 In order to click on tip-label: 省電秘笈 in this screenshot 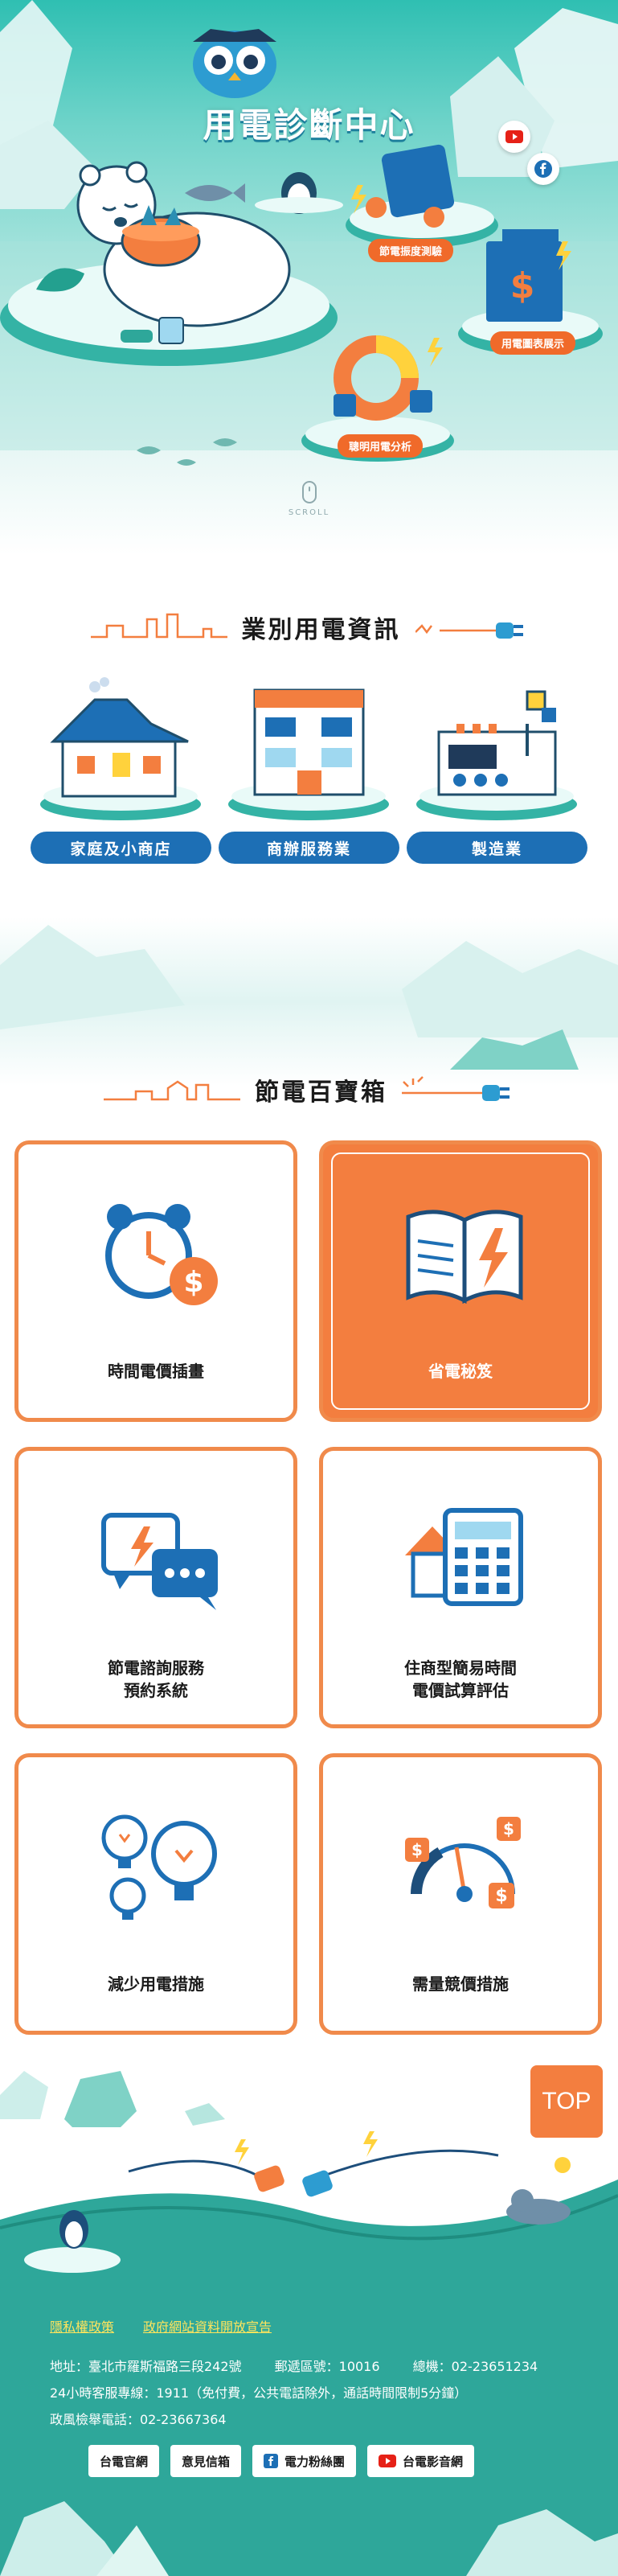, I will do `click(460, 1371)`.